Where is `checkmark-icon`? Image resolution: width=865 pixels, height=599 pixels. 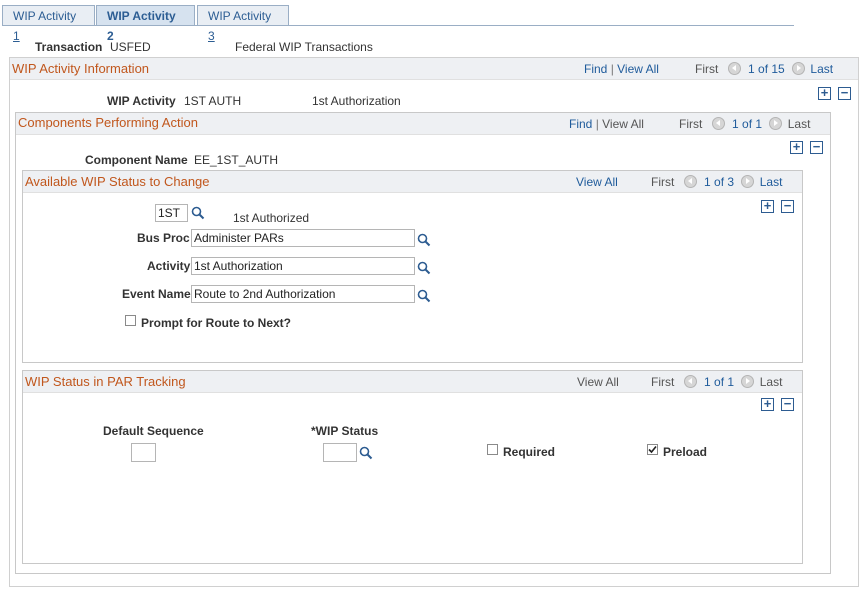 checkmark-icon is located at coordinates (652, 449).